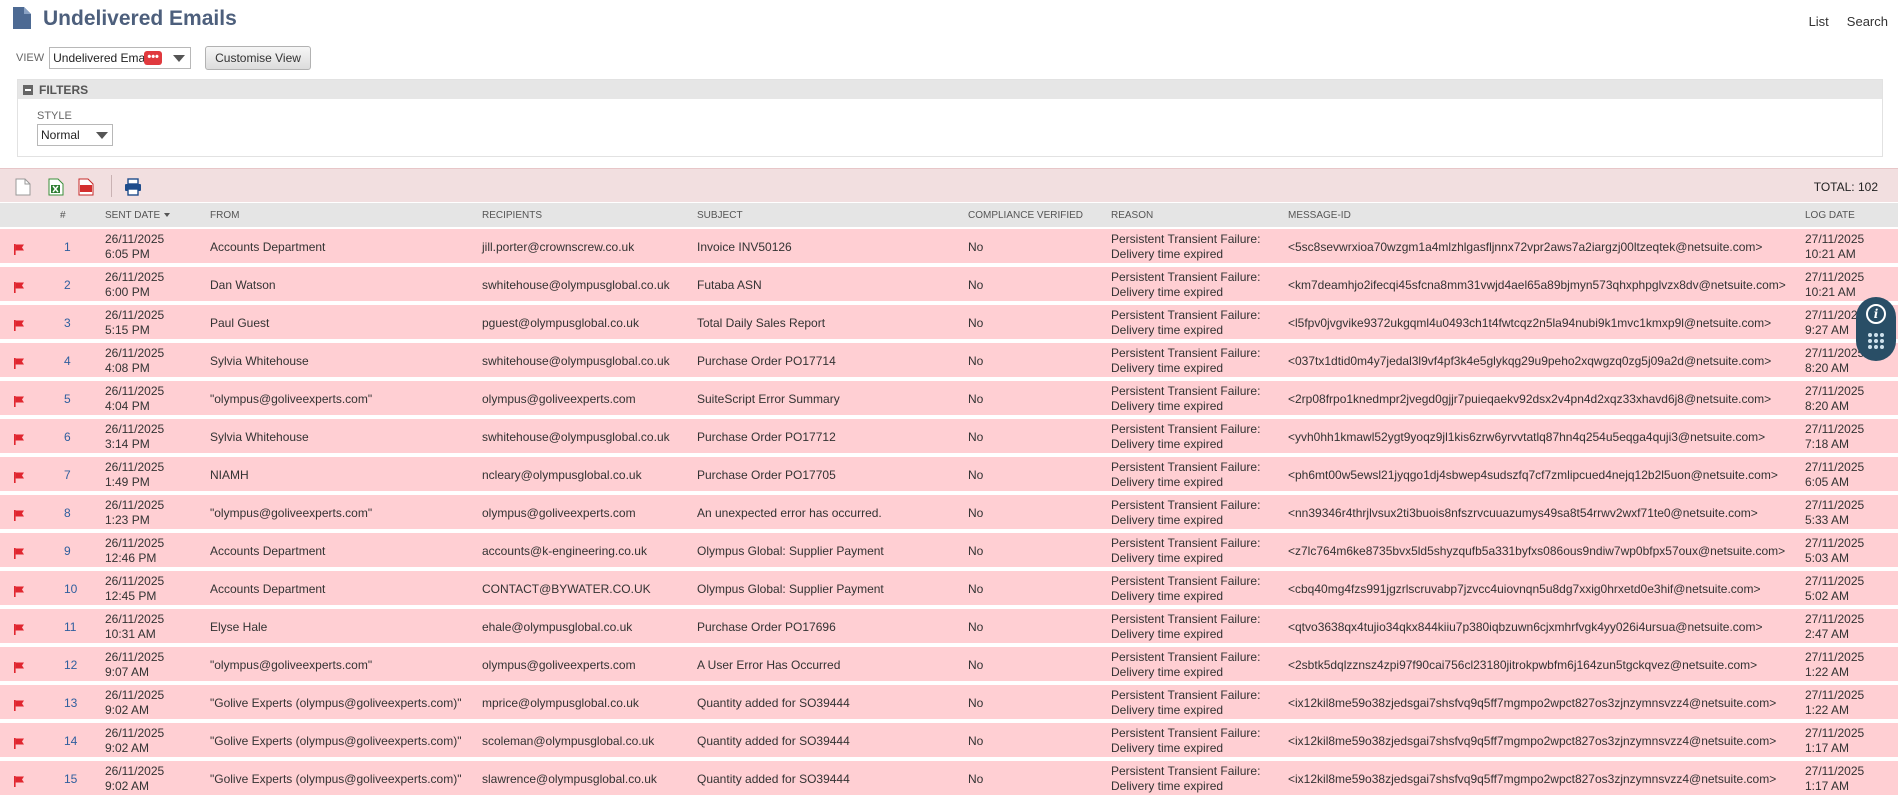  Describe the element at coordinates (1827, 482) in the screenshot. I see `log-time: 6:05 AM` at that location.